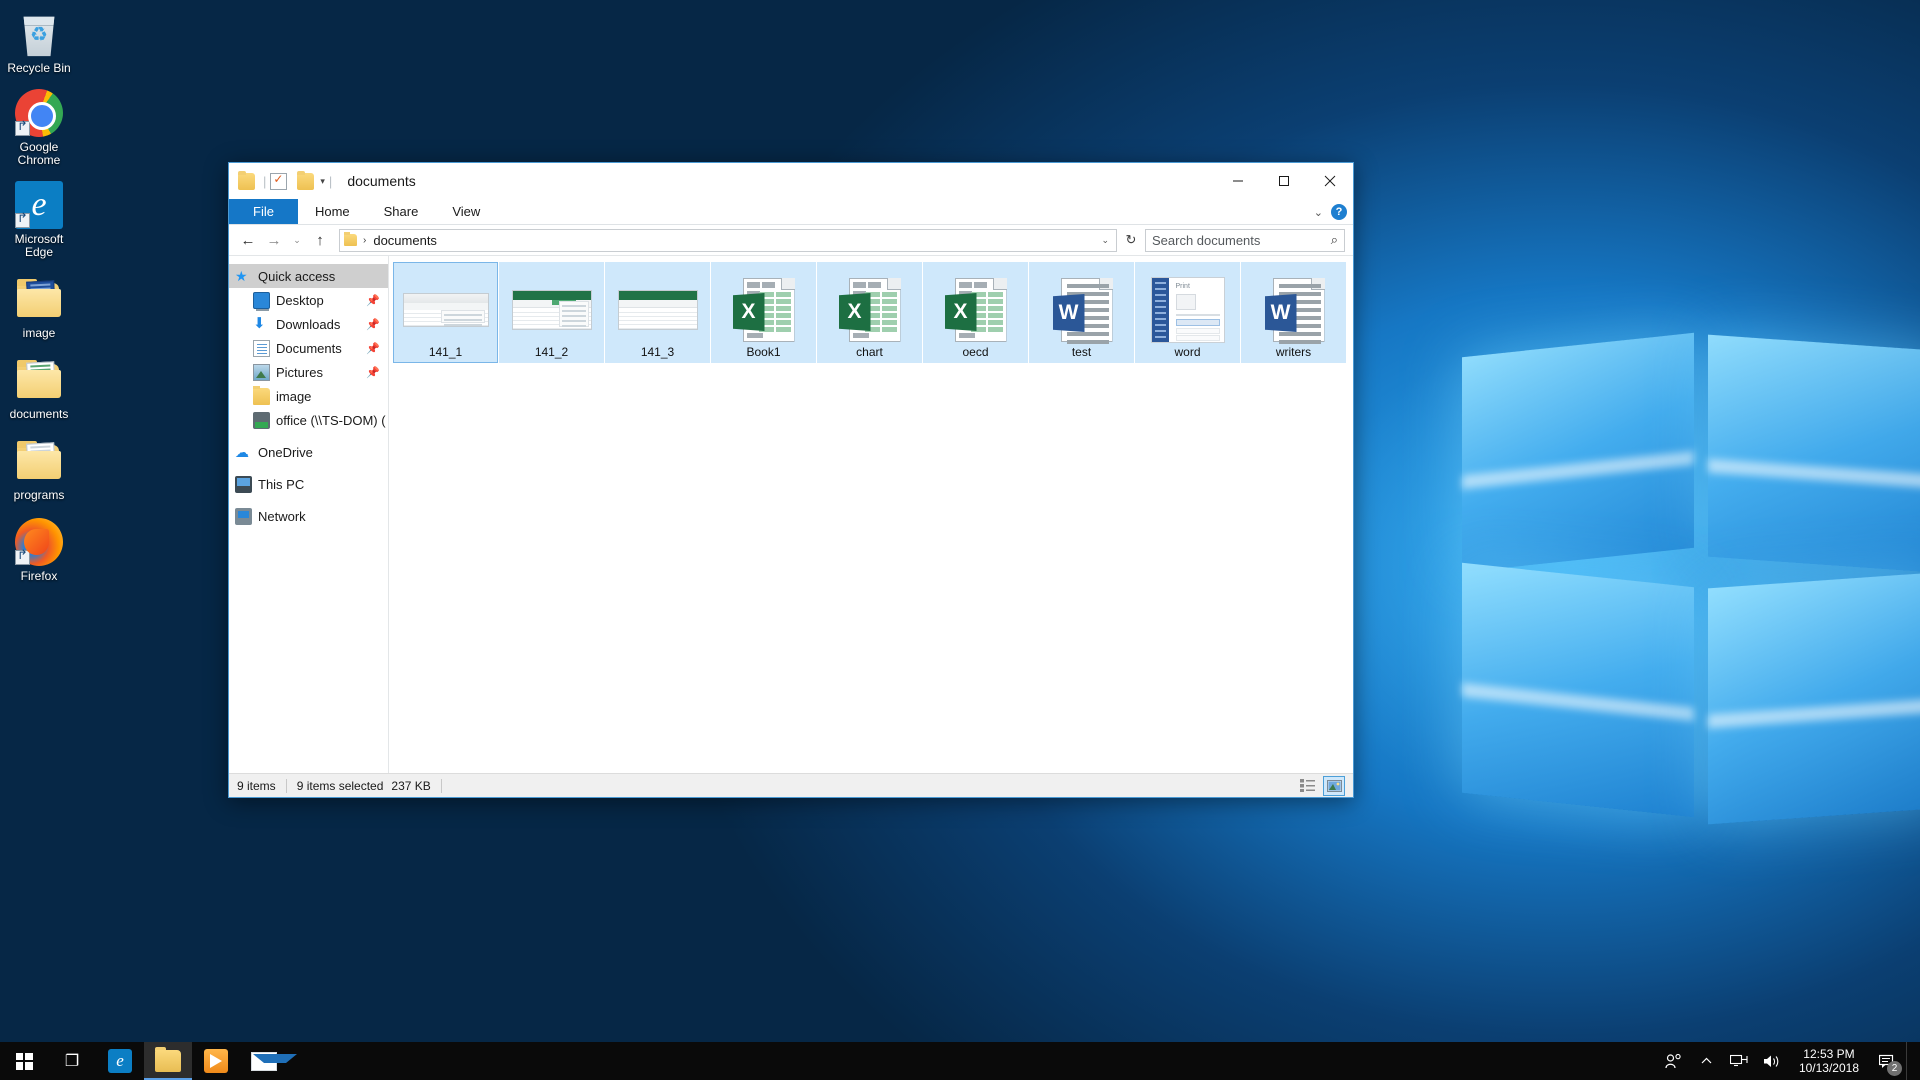  Describe the element at coordinates (869, 312) in the screenshot. I see `file-item-chart: X chart` at that location.